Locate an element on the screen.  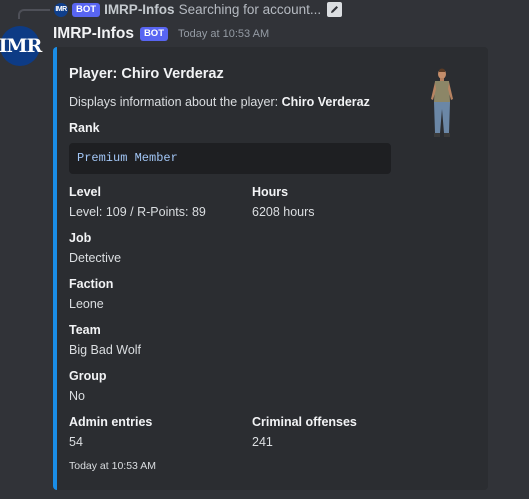
field-admin-entries-name: Admin entries is located at coordinates (111, 422).